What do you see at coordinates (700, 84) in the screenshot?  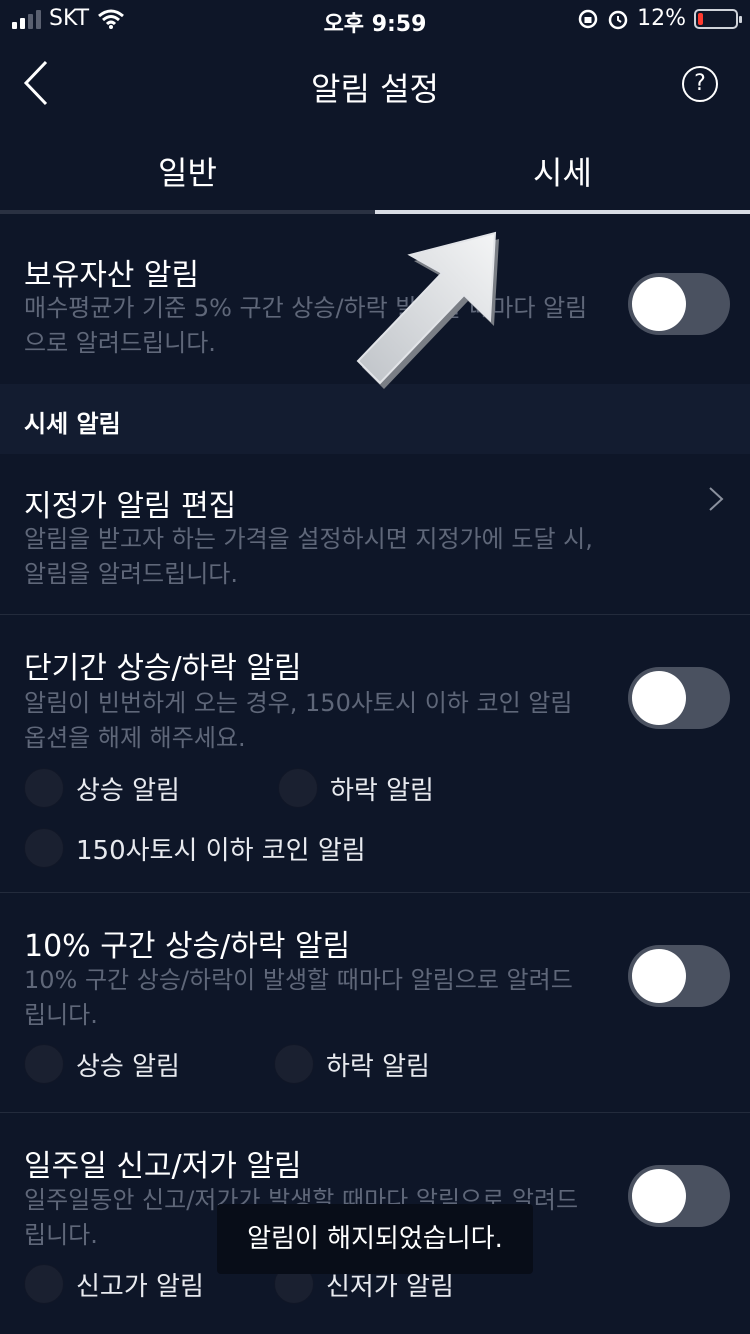 I see `help-button: ?` at bounding box center [700, 84].